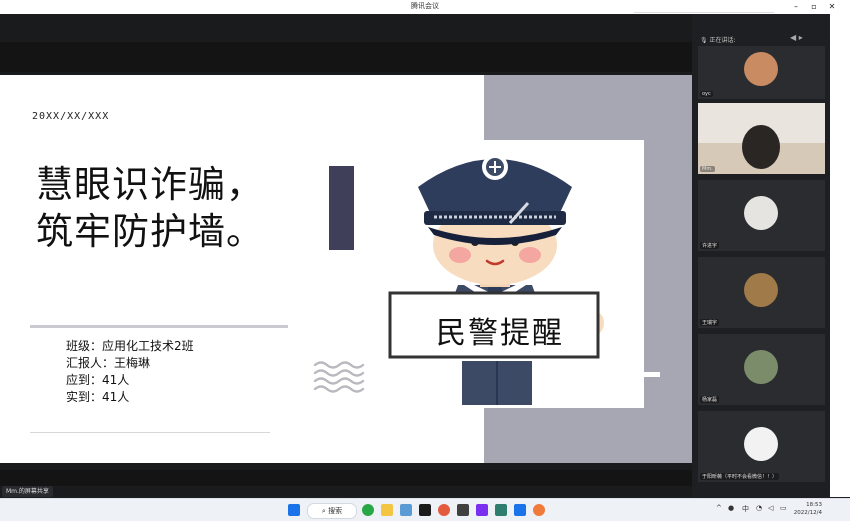 This screenshot has height=521, width=850. I want to click on participant-tile: oyc, so click(761, 72).